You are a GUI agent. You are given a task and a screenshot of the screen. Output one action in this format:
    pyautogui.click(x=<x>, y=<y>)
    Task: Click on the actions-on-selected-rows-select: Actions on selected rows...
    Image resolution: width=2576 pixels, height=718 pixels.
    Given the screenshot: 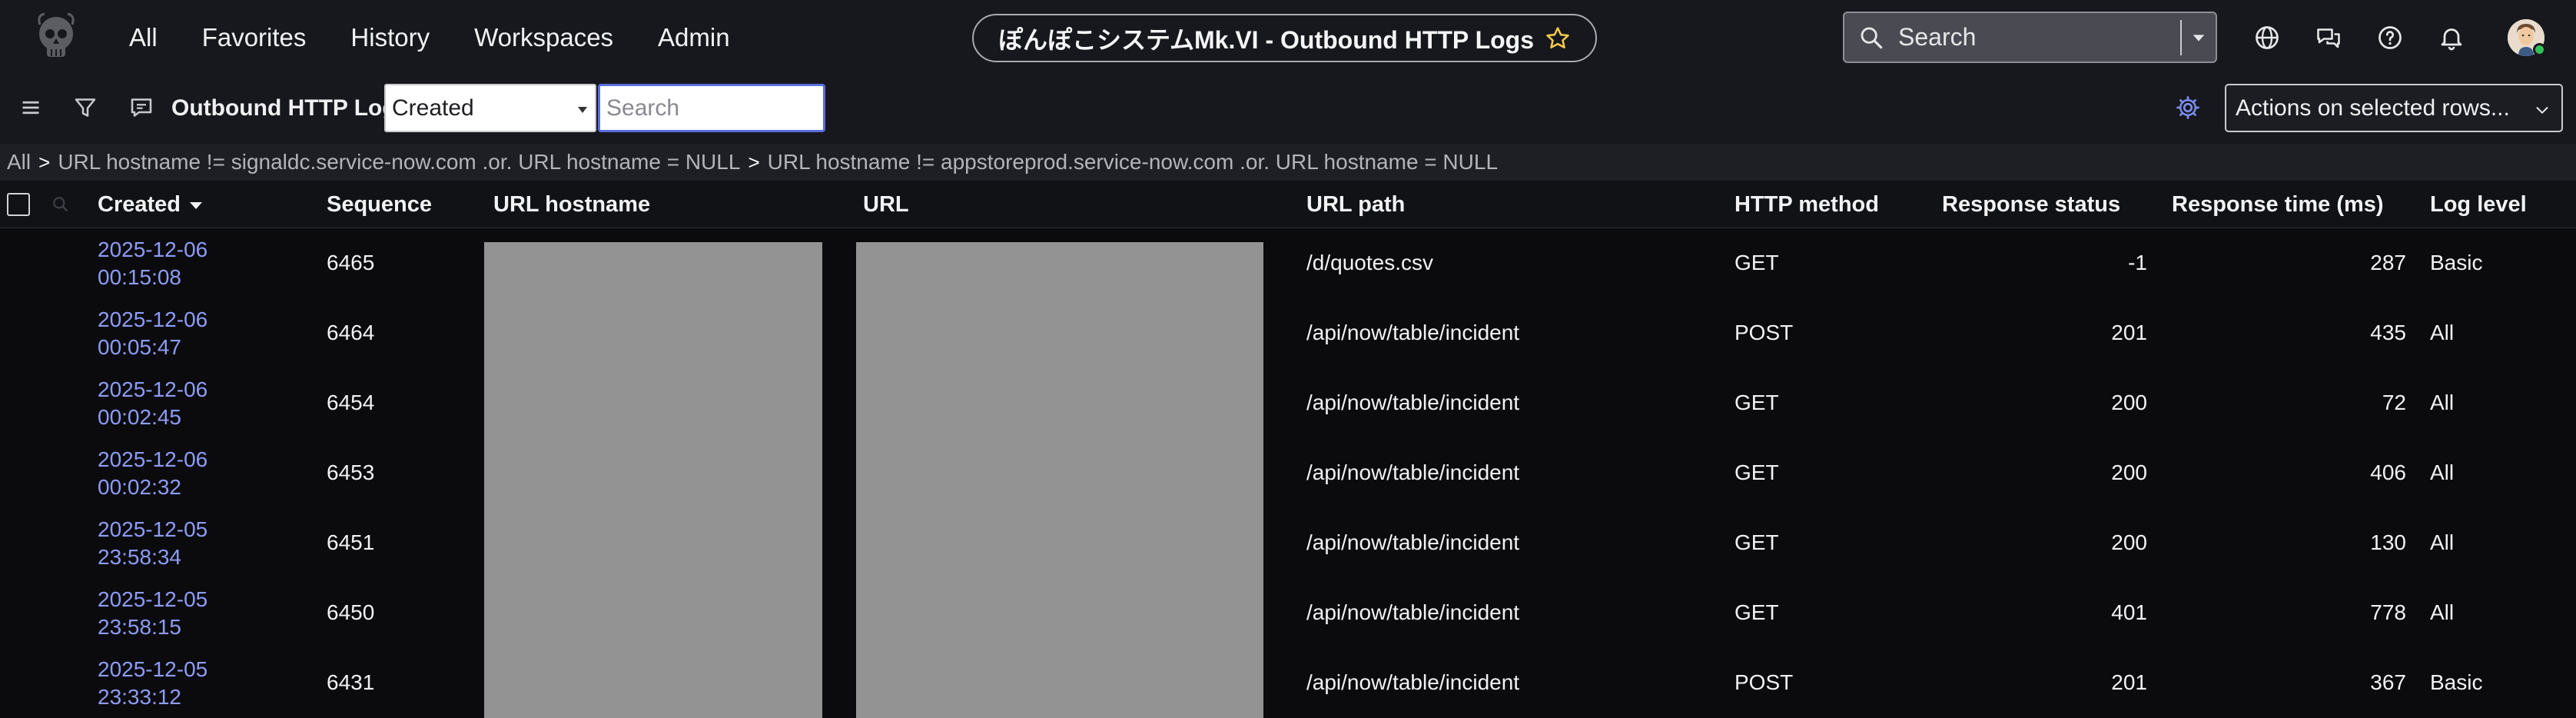 What is the action you would take?
    pyautogui.click(x=2394, y=108)
    